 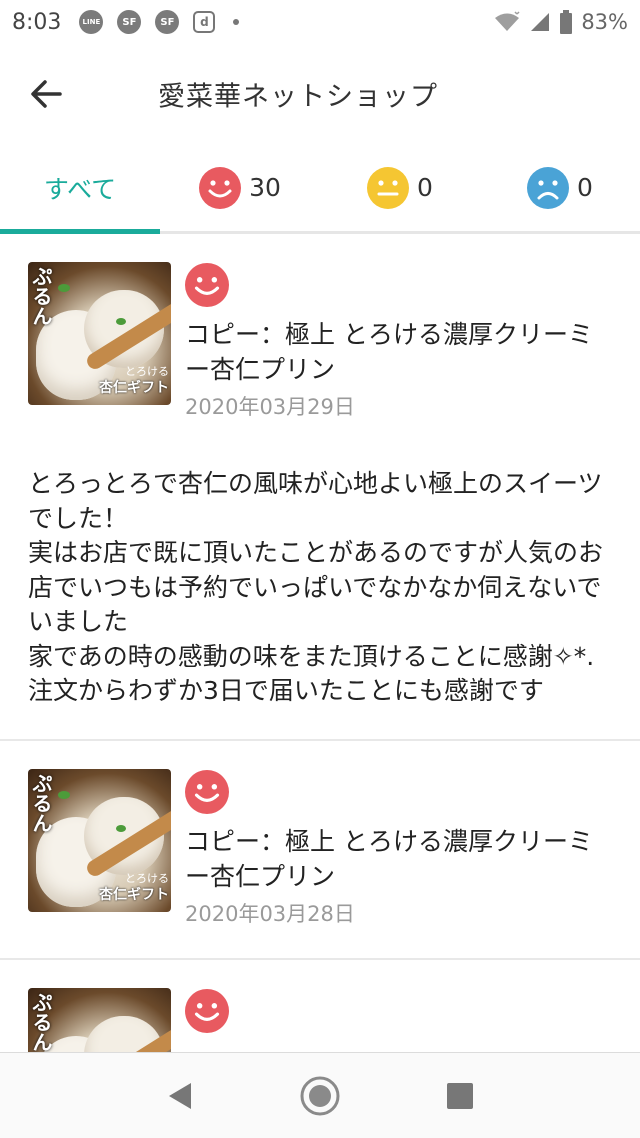 What do you see at coordinates (548, 187) in the screenshot?
I see `sad-face-icon` at bounding box center [548, 187].